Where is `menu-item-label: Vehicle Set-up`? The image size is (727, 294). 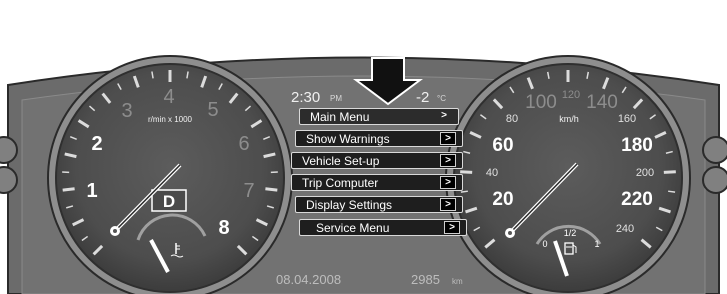
menu-item-label: Vehicle Set-up is located at coordinates (341, 161).